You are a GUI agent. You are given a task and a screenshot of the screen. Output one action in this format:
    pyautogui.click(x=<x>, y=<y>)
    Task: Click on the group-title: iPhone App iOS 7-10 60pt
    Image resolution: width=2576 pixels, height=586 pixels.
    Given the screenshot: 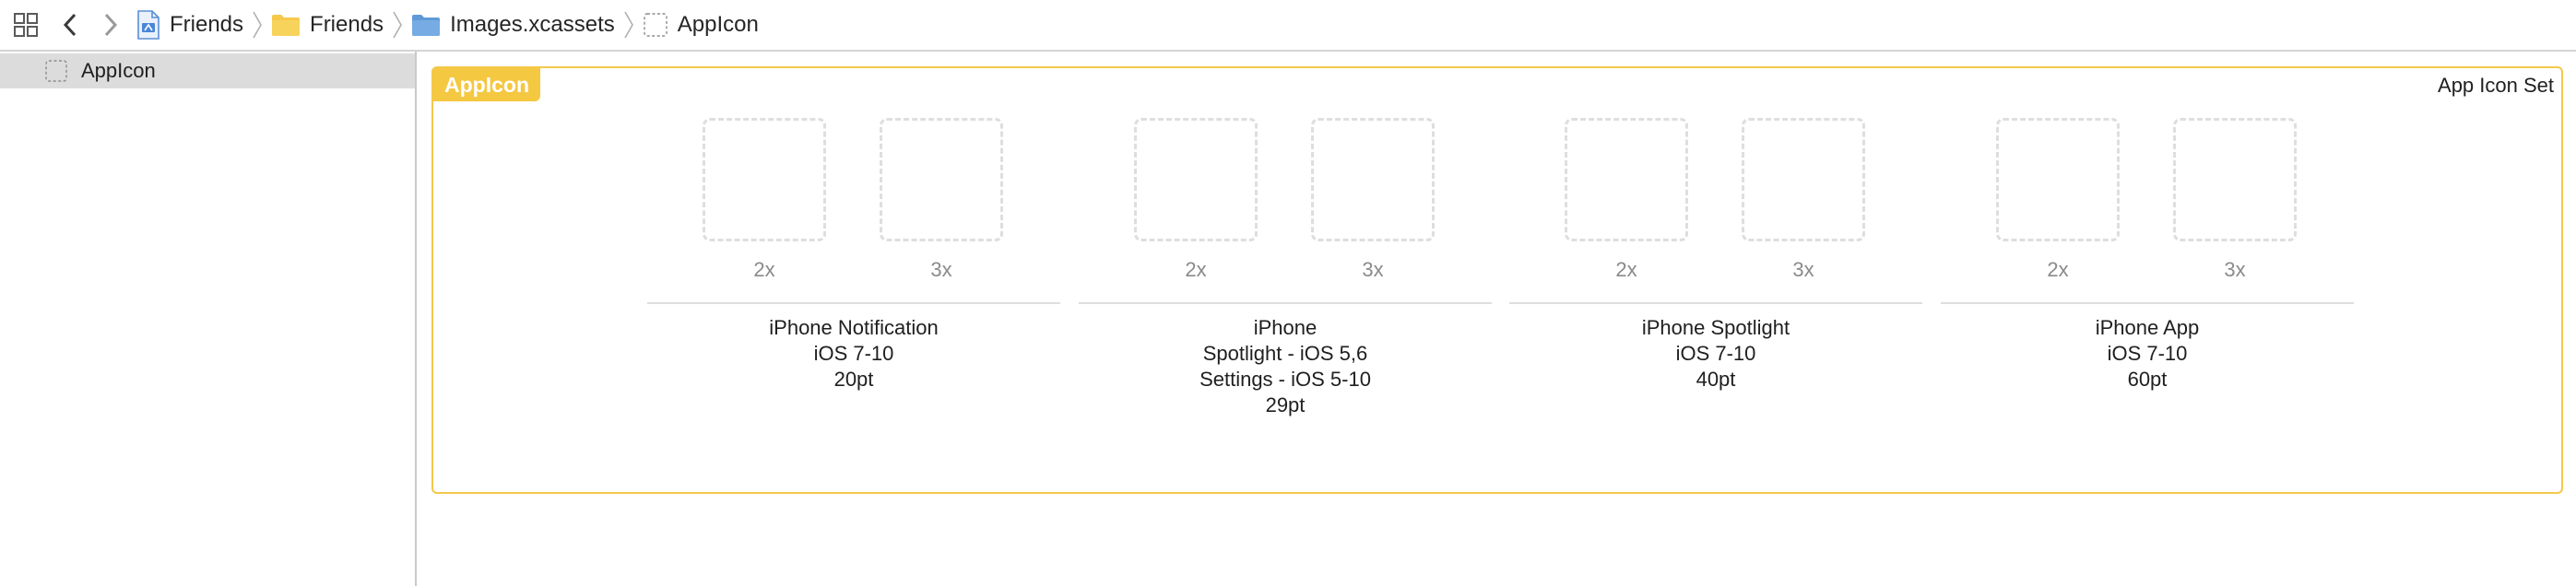 What is the action you would take?
    pyautogui.click(x=2147, y=354)
    